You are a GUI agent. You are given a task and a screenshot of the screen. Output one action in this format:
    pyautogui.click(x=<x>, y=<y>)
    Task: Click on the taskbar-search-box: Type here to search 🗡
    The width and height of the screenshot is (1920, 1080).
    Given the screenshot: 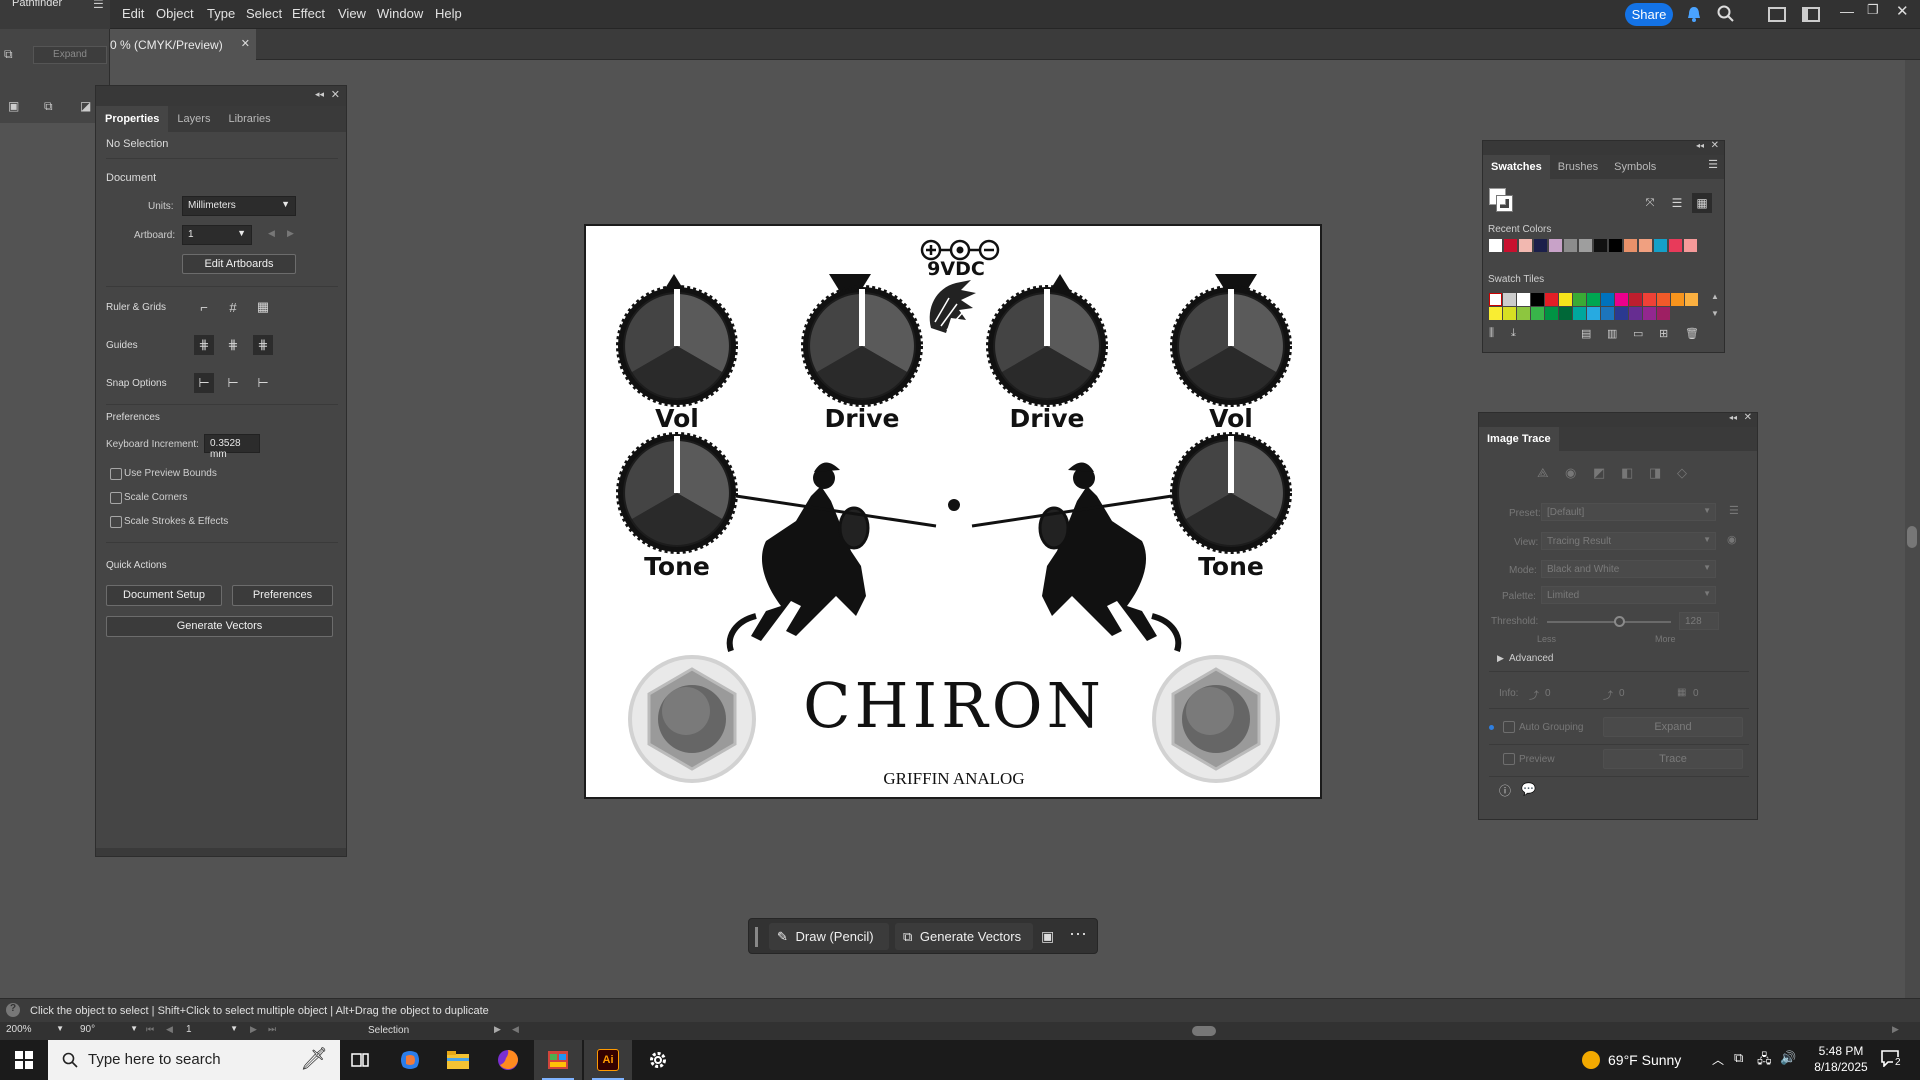 What is the action you would take?
    pyautogui.click(x=194, y=1060)
    